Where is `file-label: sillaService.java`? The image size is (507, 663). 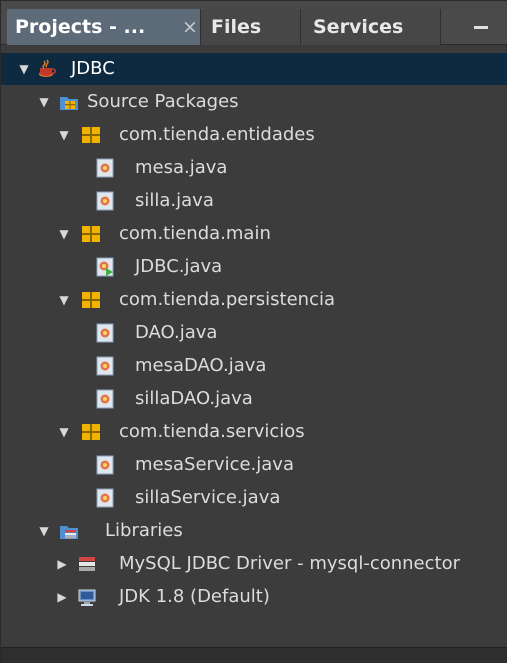 file-label: sillaService.java is located at coordinates (208, 497).